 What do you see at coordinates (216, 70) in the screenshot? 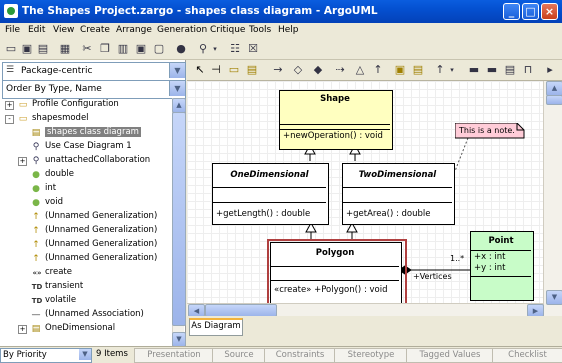
I see `broom-tool-icon: ⊣` at bounding box center [216, 70].